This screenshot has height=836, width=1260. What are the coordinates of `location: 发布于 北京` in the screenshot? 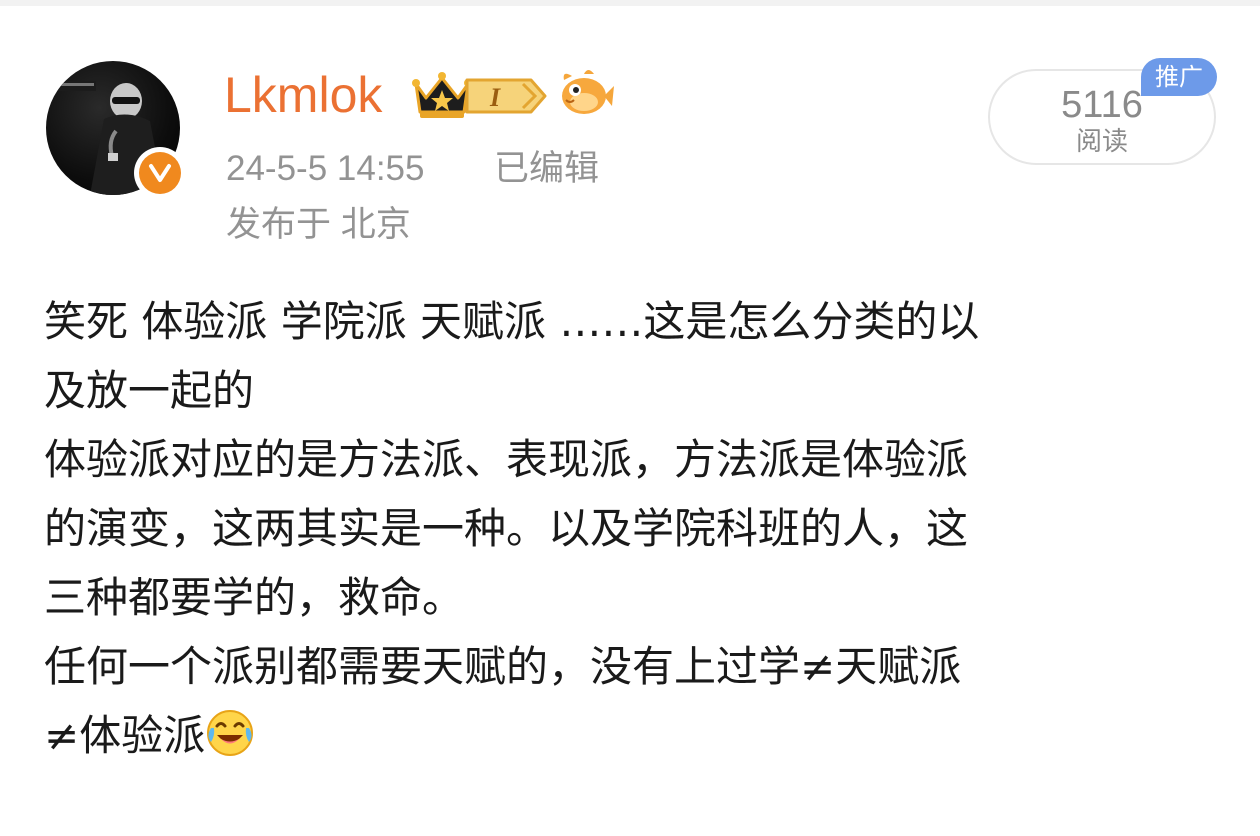 It's located at (318, 224).